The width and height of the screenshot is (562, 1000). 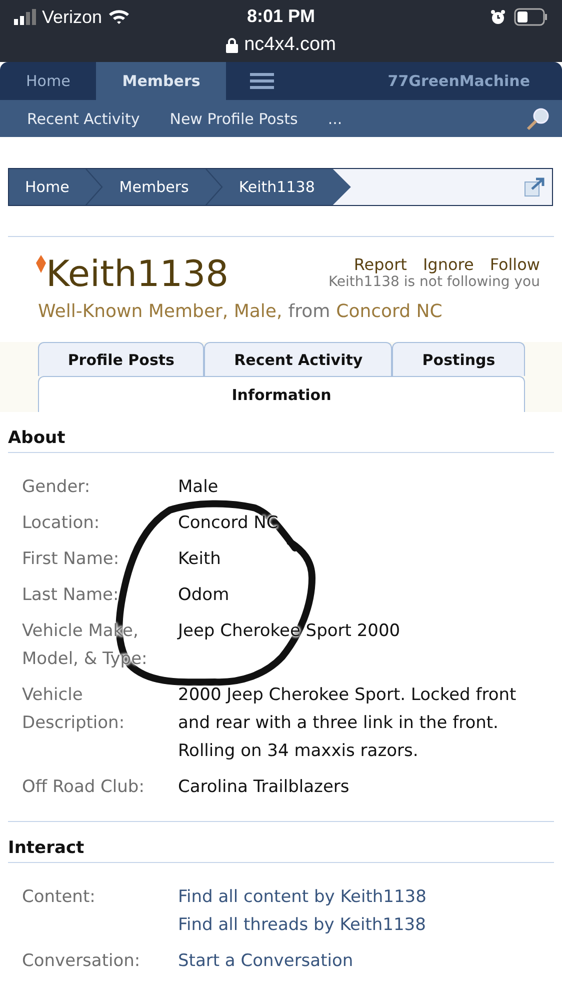 What do you see at coordinates (234, 119) in the screenshot?
I see `subnav-link: New Profile Posts` at bounding box center [234, 119].